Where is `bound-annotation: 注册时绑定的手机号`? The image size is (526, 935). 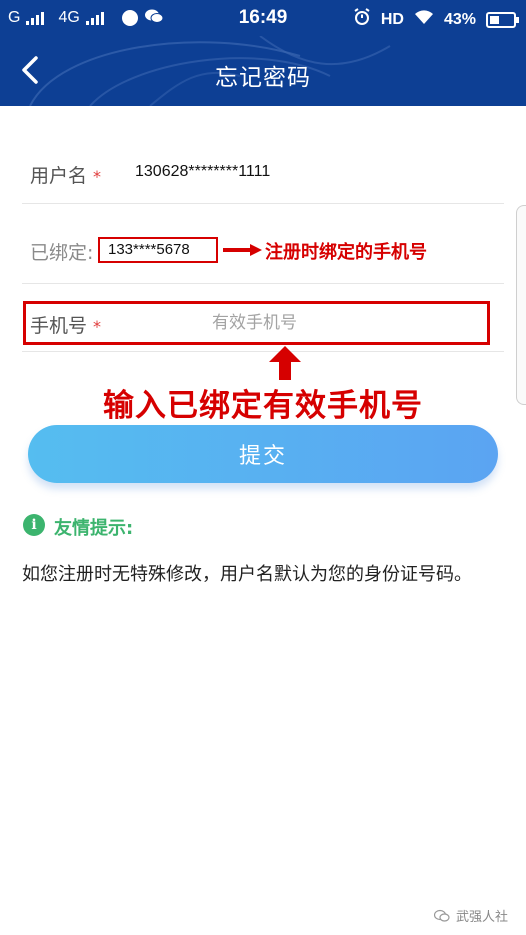 bound-annotation: 注册时绑定的手机号 is located at coordinates (346, 252).